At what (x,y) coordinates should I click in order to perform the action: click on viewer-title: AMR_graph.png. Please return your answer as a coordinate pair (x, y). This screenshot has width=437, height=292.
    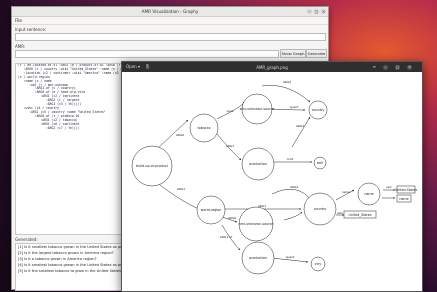
    Looking at the image, I should click on (272, 67).